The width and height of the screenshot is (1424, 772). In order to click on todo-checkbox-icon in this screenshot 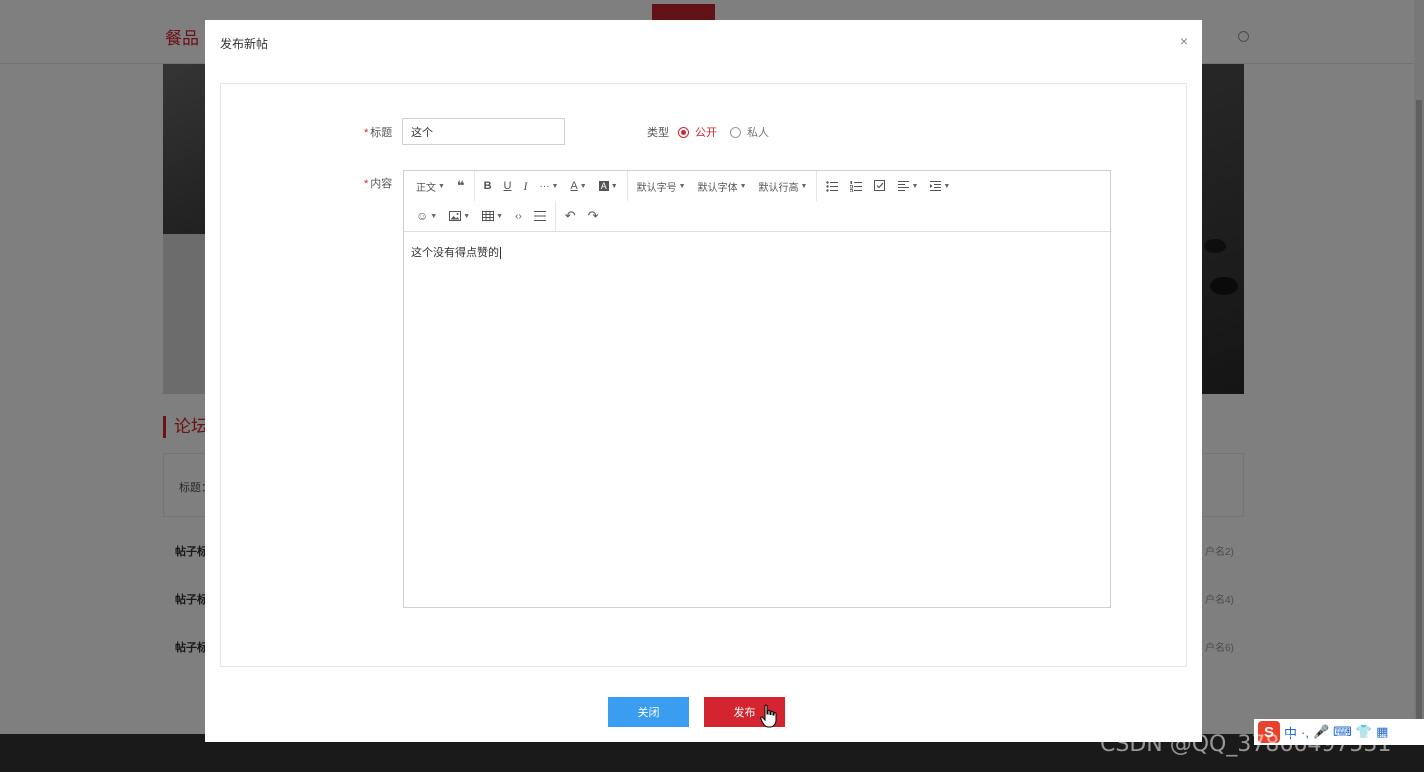, I will do `click(880, 186)`.